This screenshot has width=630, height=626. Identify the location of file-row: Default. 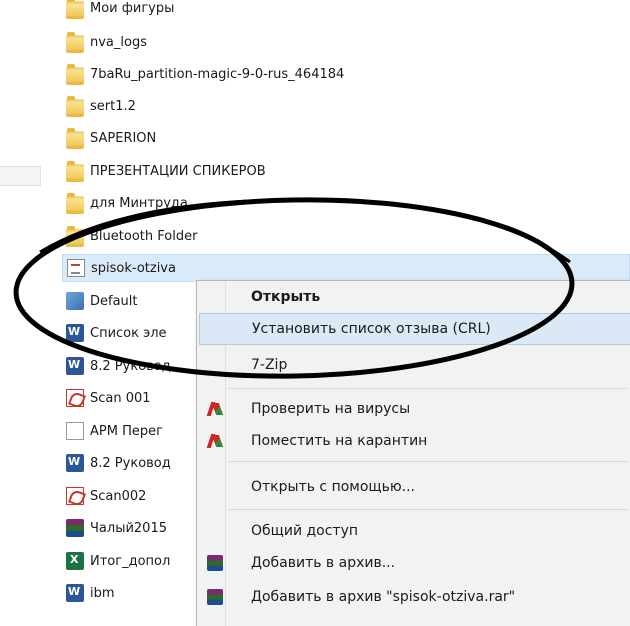
(102, 301).